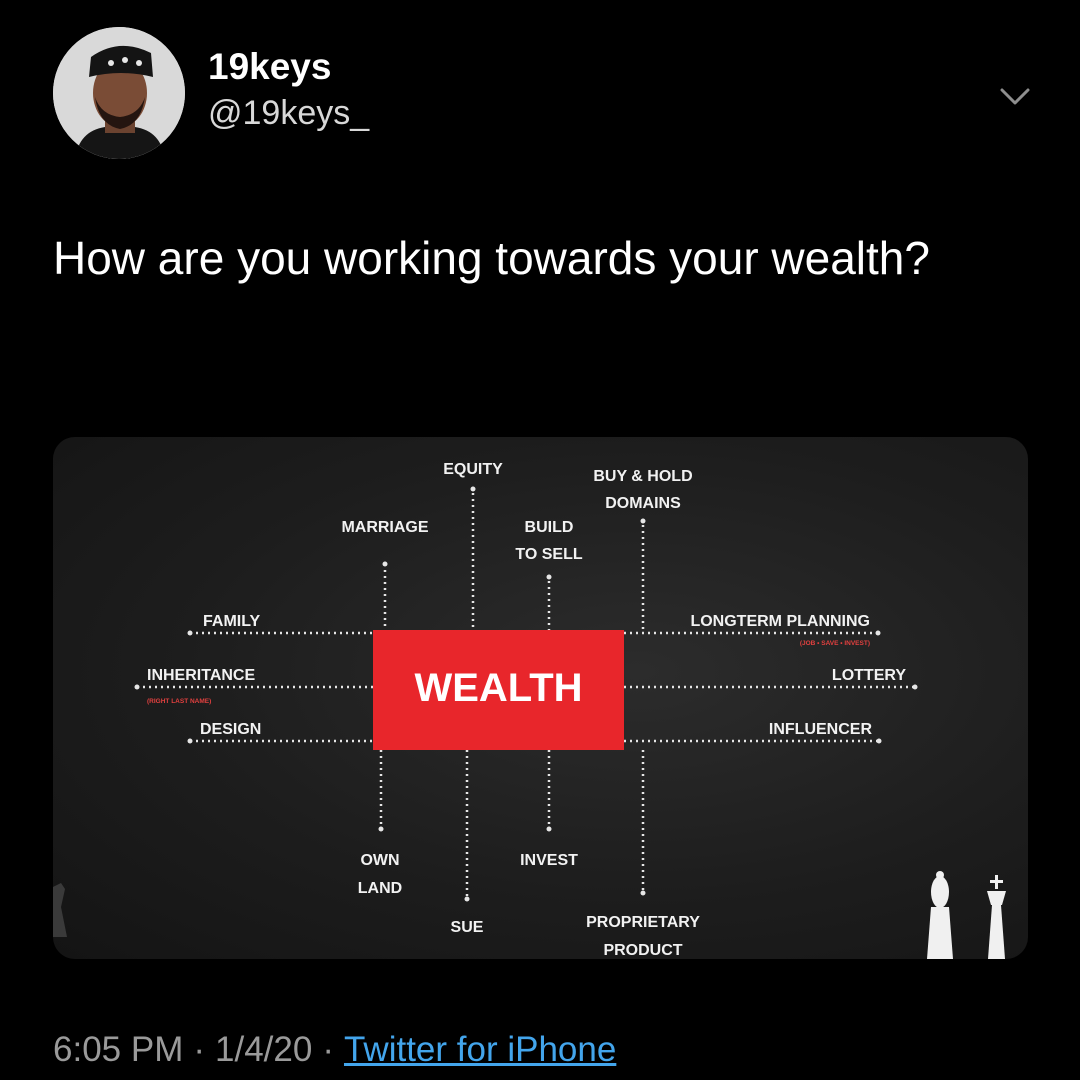 This screenshot has height=1080, width=1080. What do you see at coordinates (480, 1049) in the screenshot?
I see `tweet-source-link: Twitter for iPhone` at bounding box center [480, 1049].